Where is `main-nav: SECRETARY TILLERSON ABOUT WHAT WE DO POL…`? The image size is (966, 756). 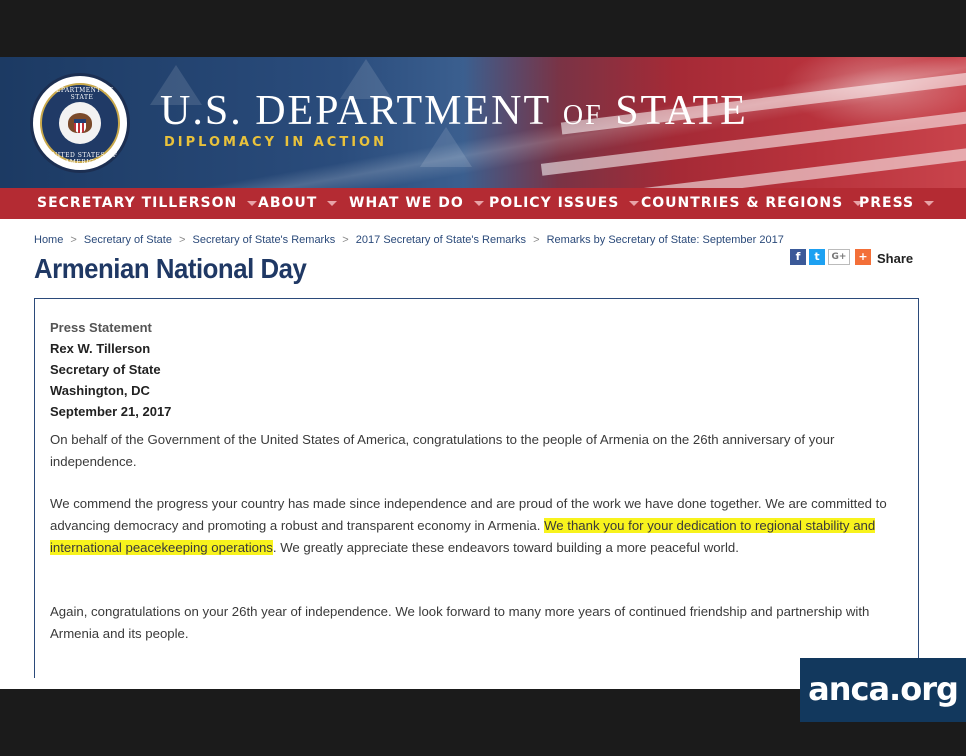 main-nav: SECRETARY TILLERSON ABOUT WHAT WE DO POL… is located at coordinates (483, 203).